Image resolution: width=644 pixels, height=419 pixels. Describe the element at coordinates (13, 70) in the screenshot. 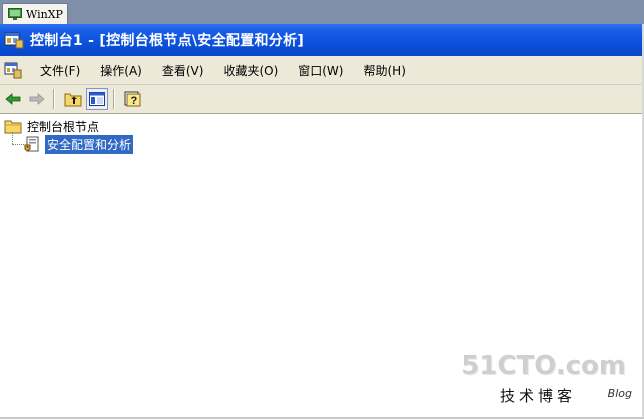

I see `console-doc-icon` at that location.